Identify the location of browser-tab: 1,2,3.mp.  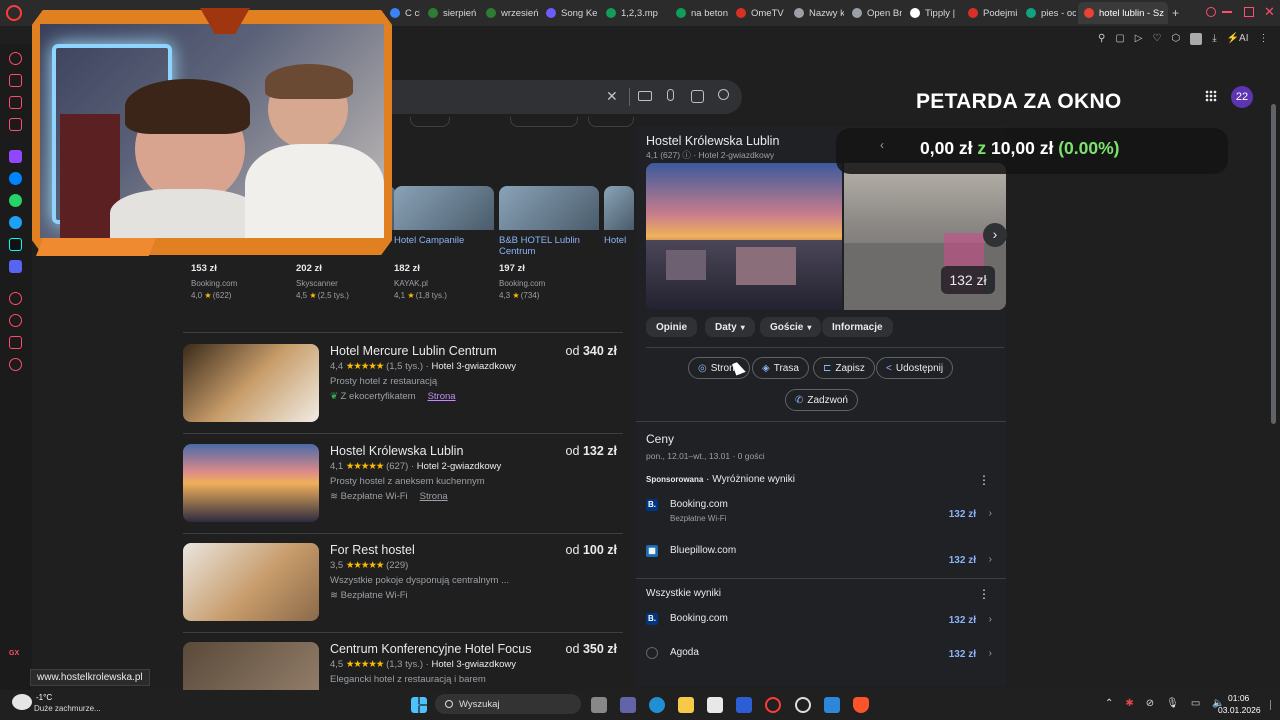
(634, 13).